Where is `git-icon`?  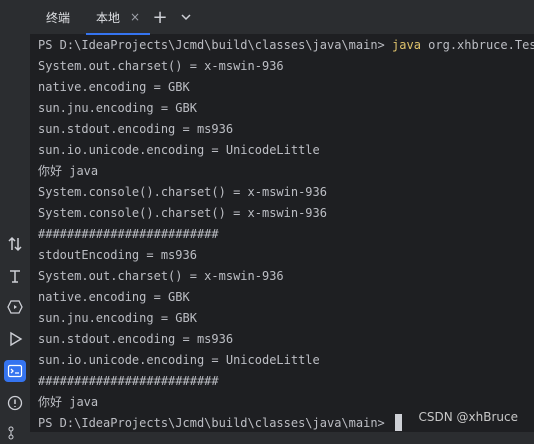 git-icon is located at coordinates (15, 433).